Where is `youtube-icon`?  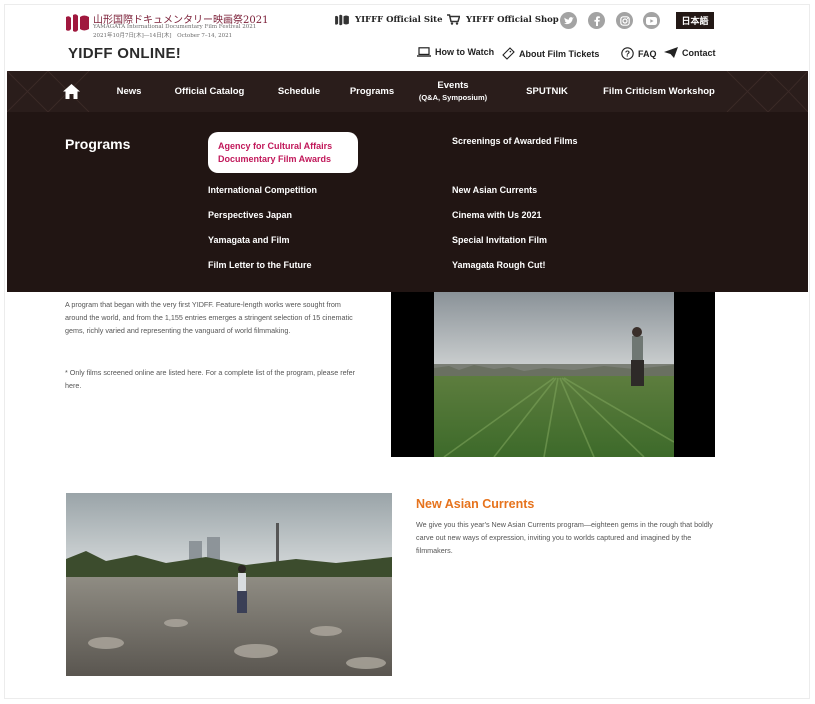
youtube-icon is located at coordinates (651, 20).